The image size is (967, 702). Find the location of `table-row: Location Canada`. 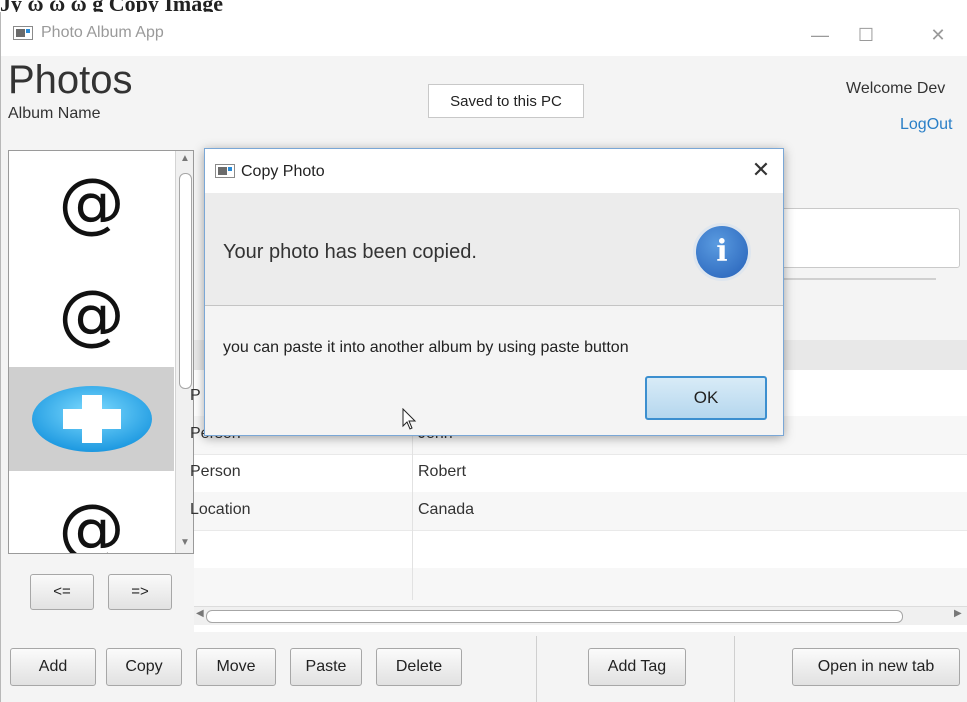

table-row: Location Canada is located at coordinates (578, 511).